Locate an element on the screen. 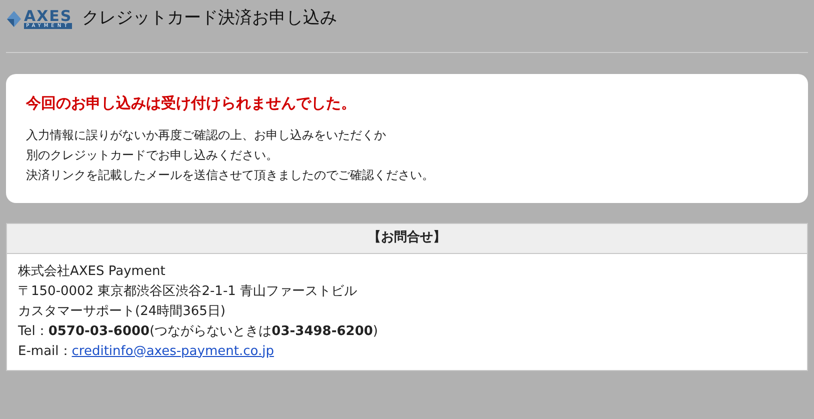 This screenshot has width=814, height=419. email-label: E-mail： is located at coordinates (45, 351).